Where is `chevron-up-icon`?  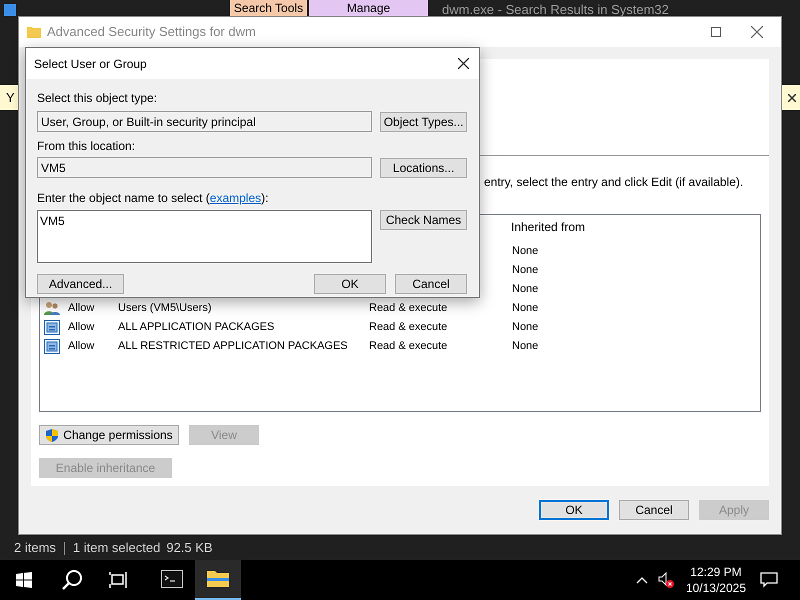 chevron-up-icon is located at coordinates (642, 580).